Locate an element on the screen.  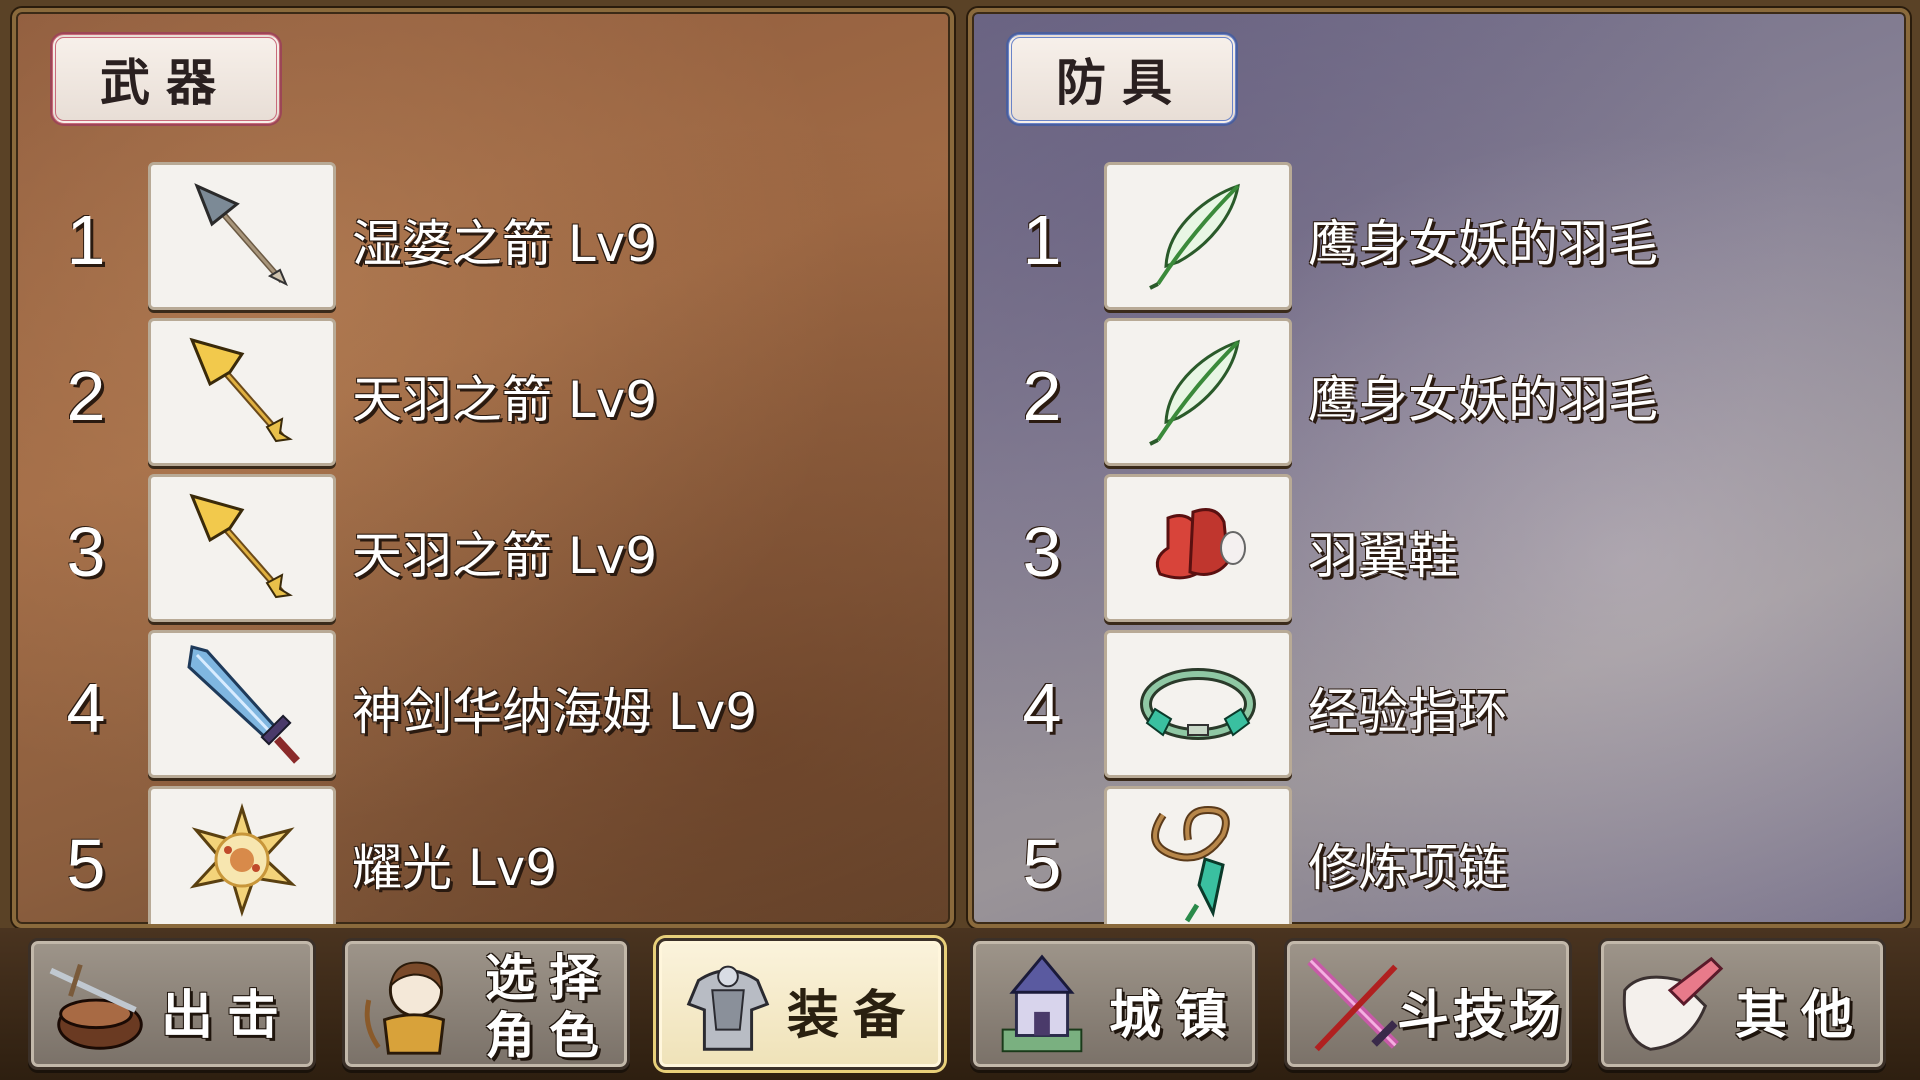
nav-sortie-button: 出击 is located at coordinates (172, 1004).